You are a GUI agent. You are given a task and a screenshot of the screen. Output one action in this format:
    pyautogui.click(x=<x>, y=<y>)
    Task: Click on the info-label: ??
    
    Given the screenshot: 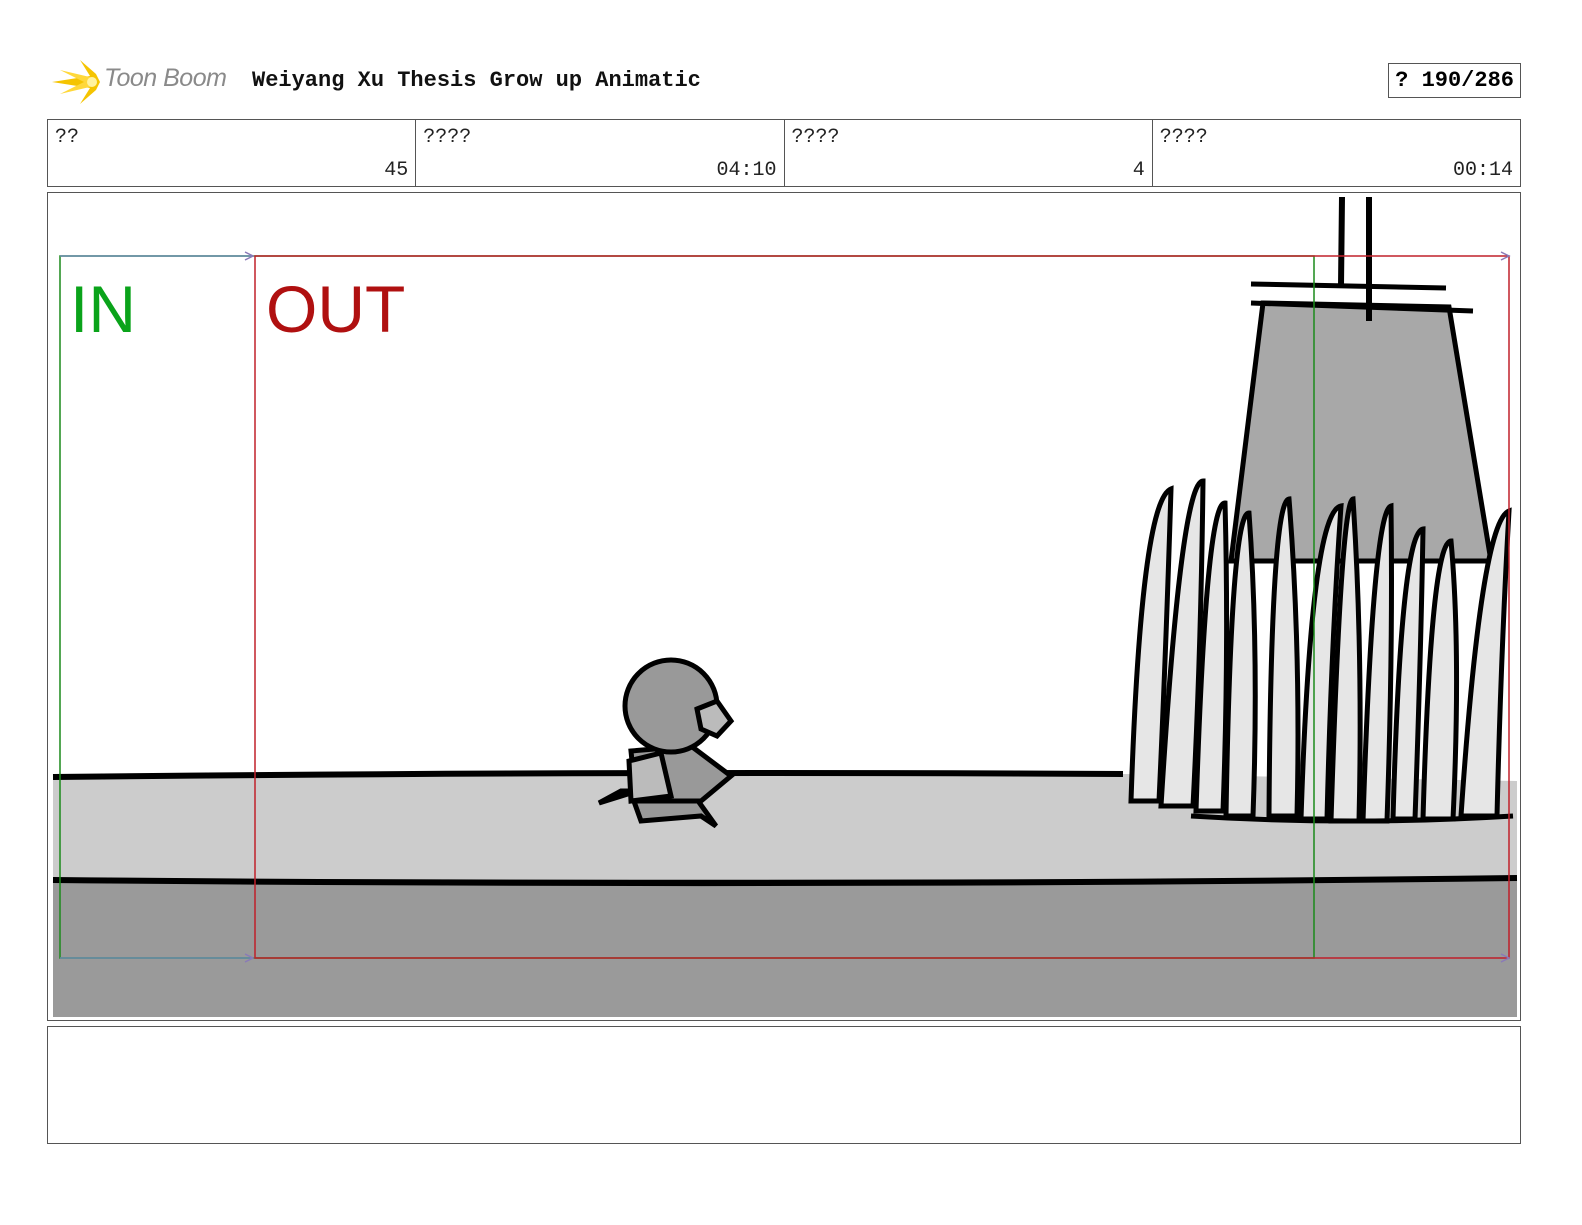 What is the action you would take?
    pyautogui.click(x=67, y=137)
    